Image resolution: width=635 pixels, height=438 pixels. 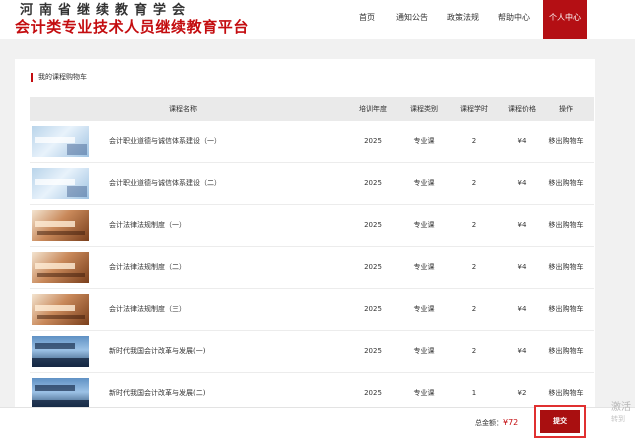 What do you see at coordinates (489, 423) in the screenshot?
I see `total-label: 总金额：` at bounding box center [489, 423].